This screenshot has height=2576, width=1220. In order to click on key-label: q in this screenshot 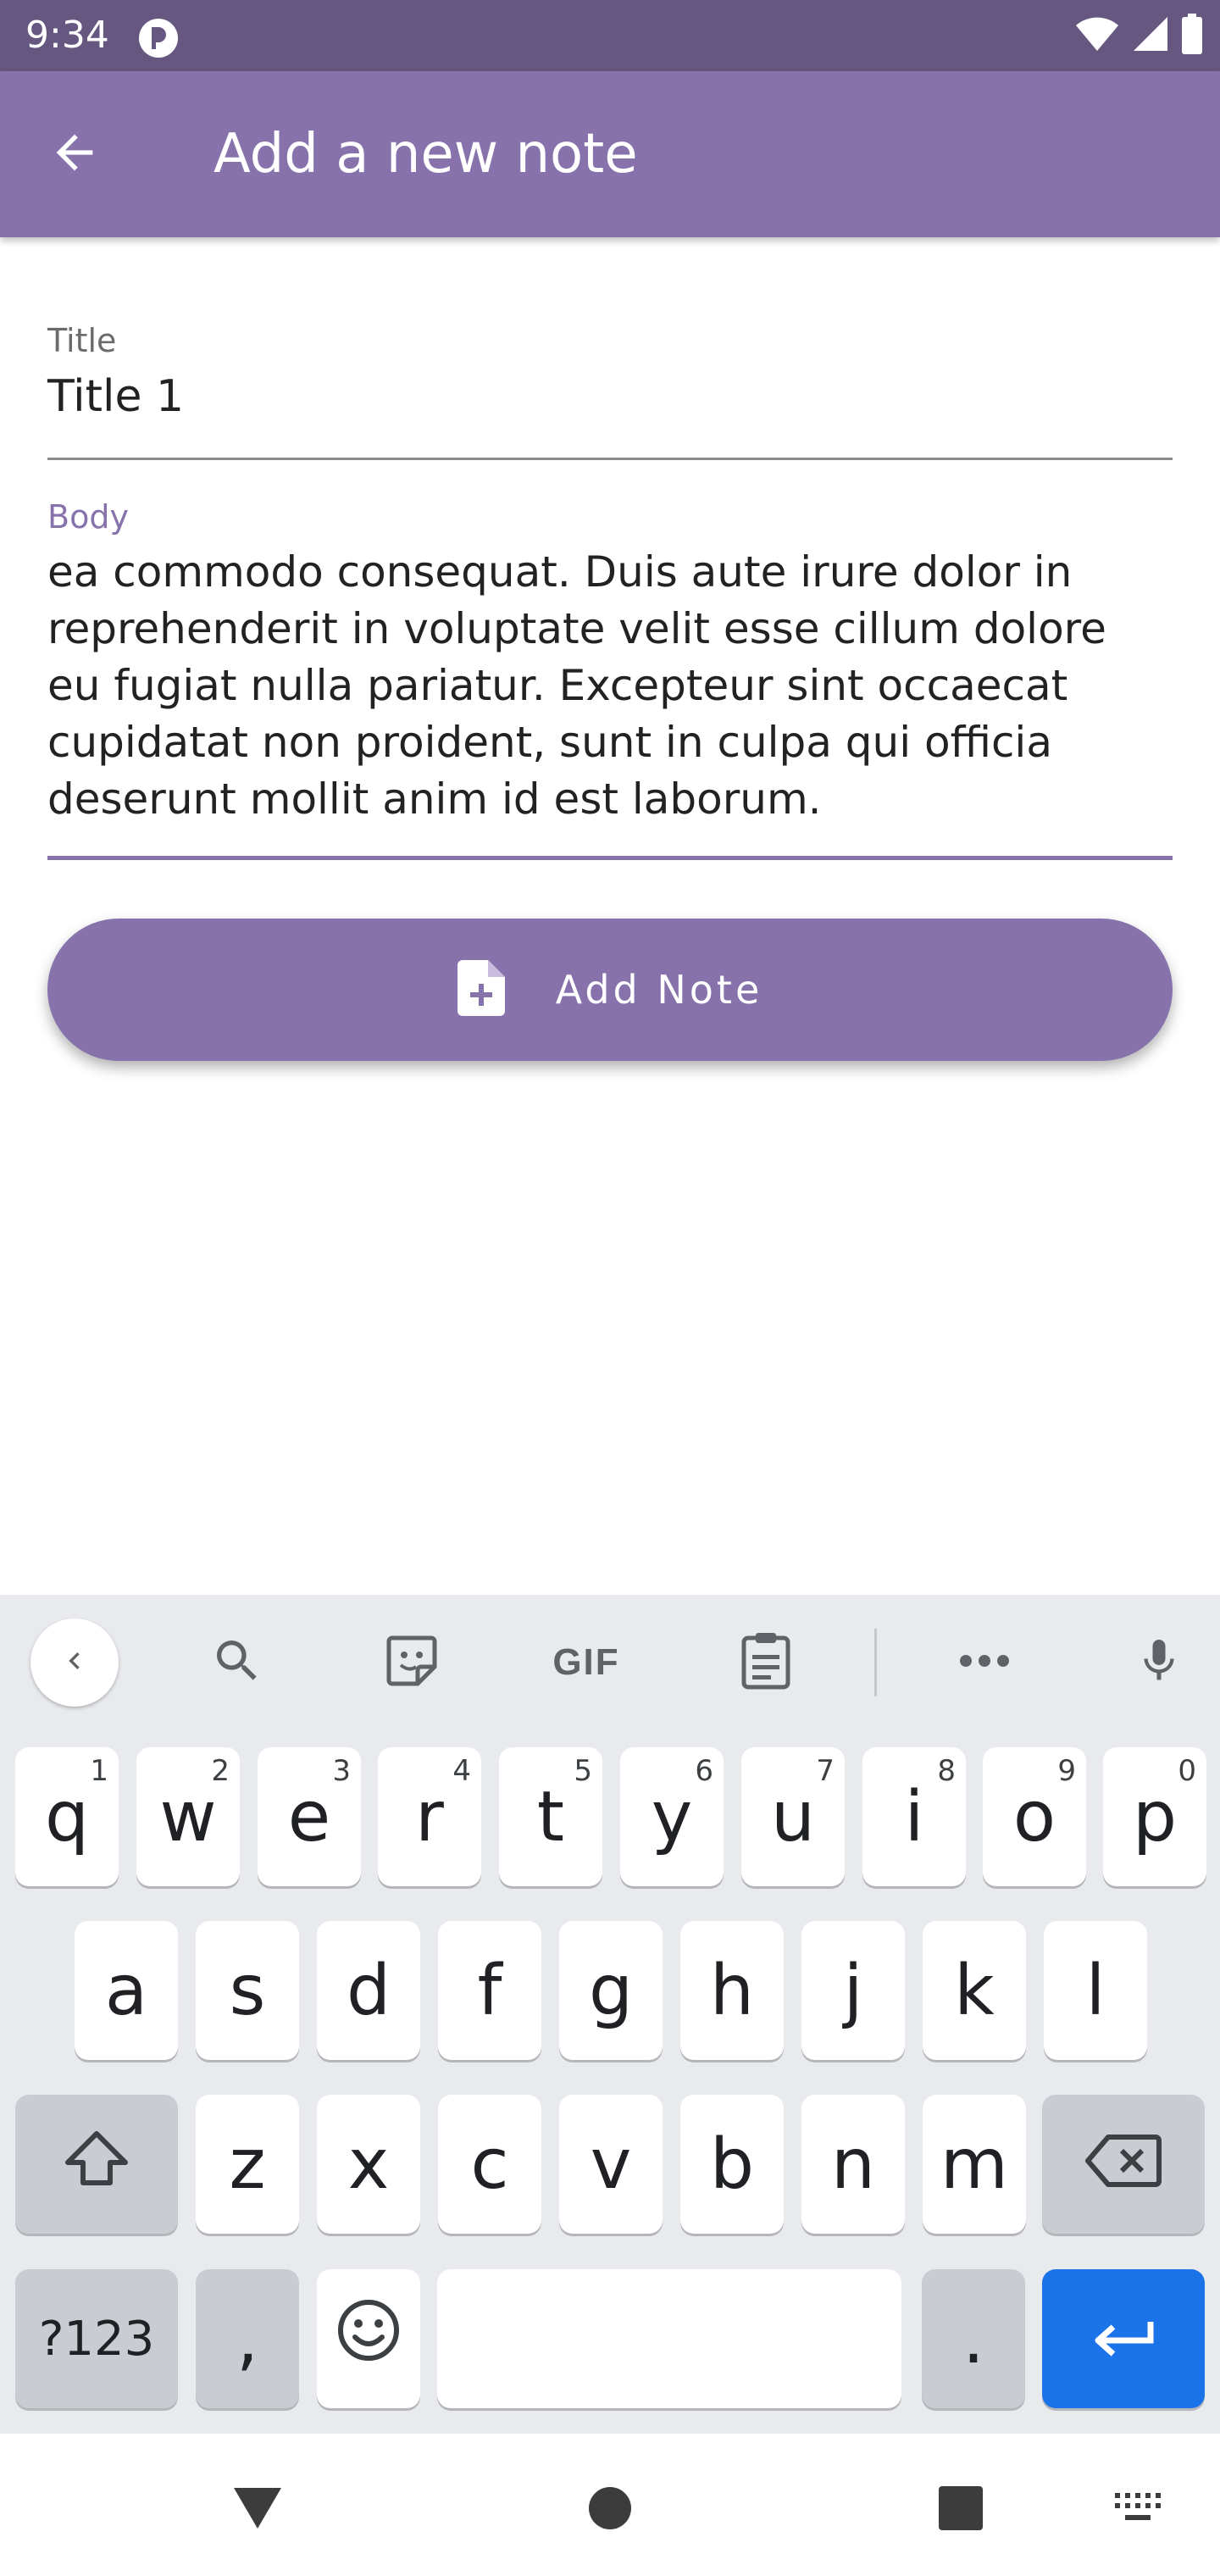, I will do `click(67, 1816)`.